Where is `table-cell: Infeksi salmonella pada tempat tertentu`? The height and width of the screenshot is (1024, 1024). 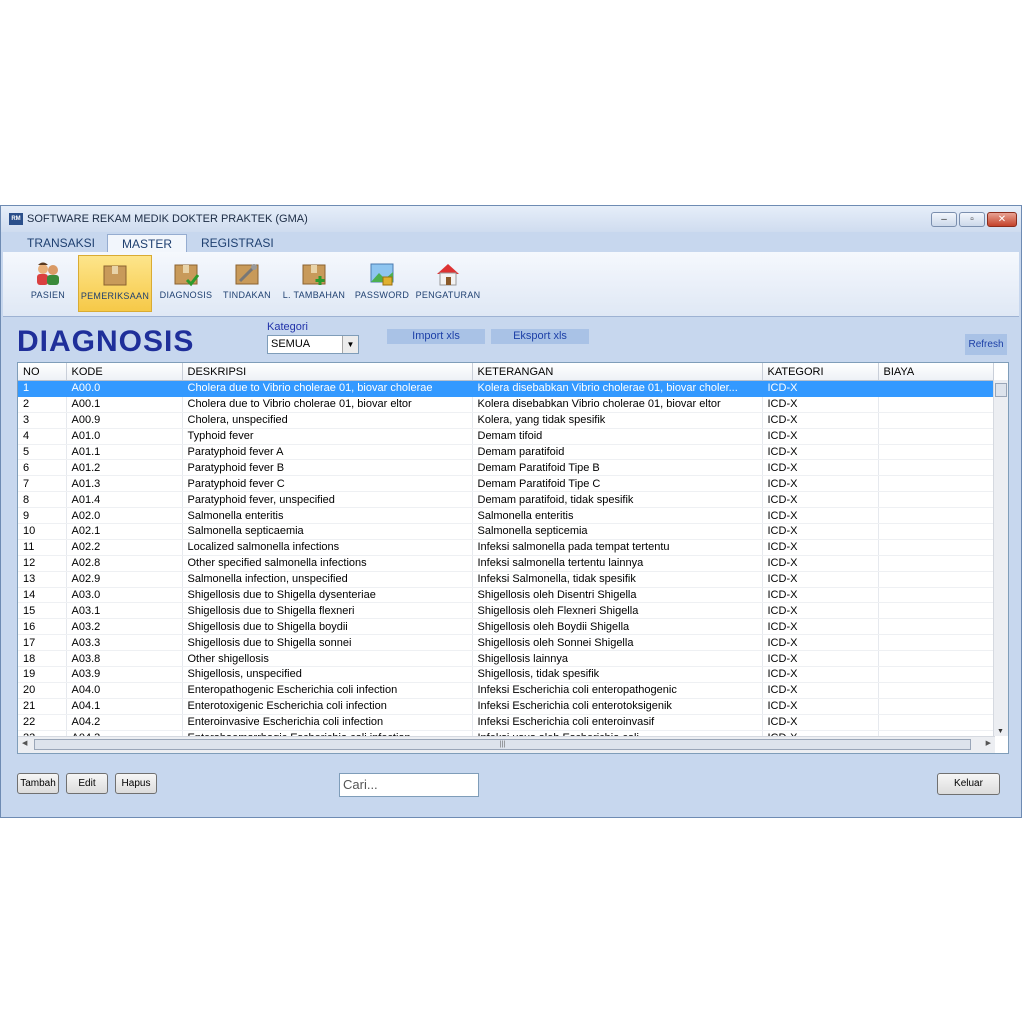 table-cell: Infeksi salmonella pada tempat tertentu is located at coordinates (617, 547).